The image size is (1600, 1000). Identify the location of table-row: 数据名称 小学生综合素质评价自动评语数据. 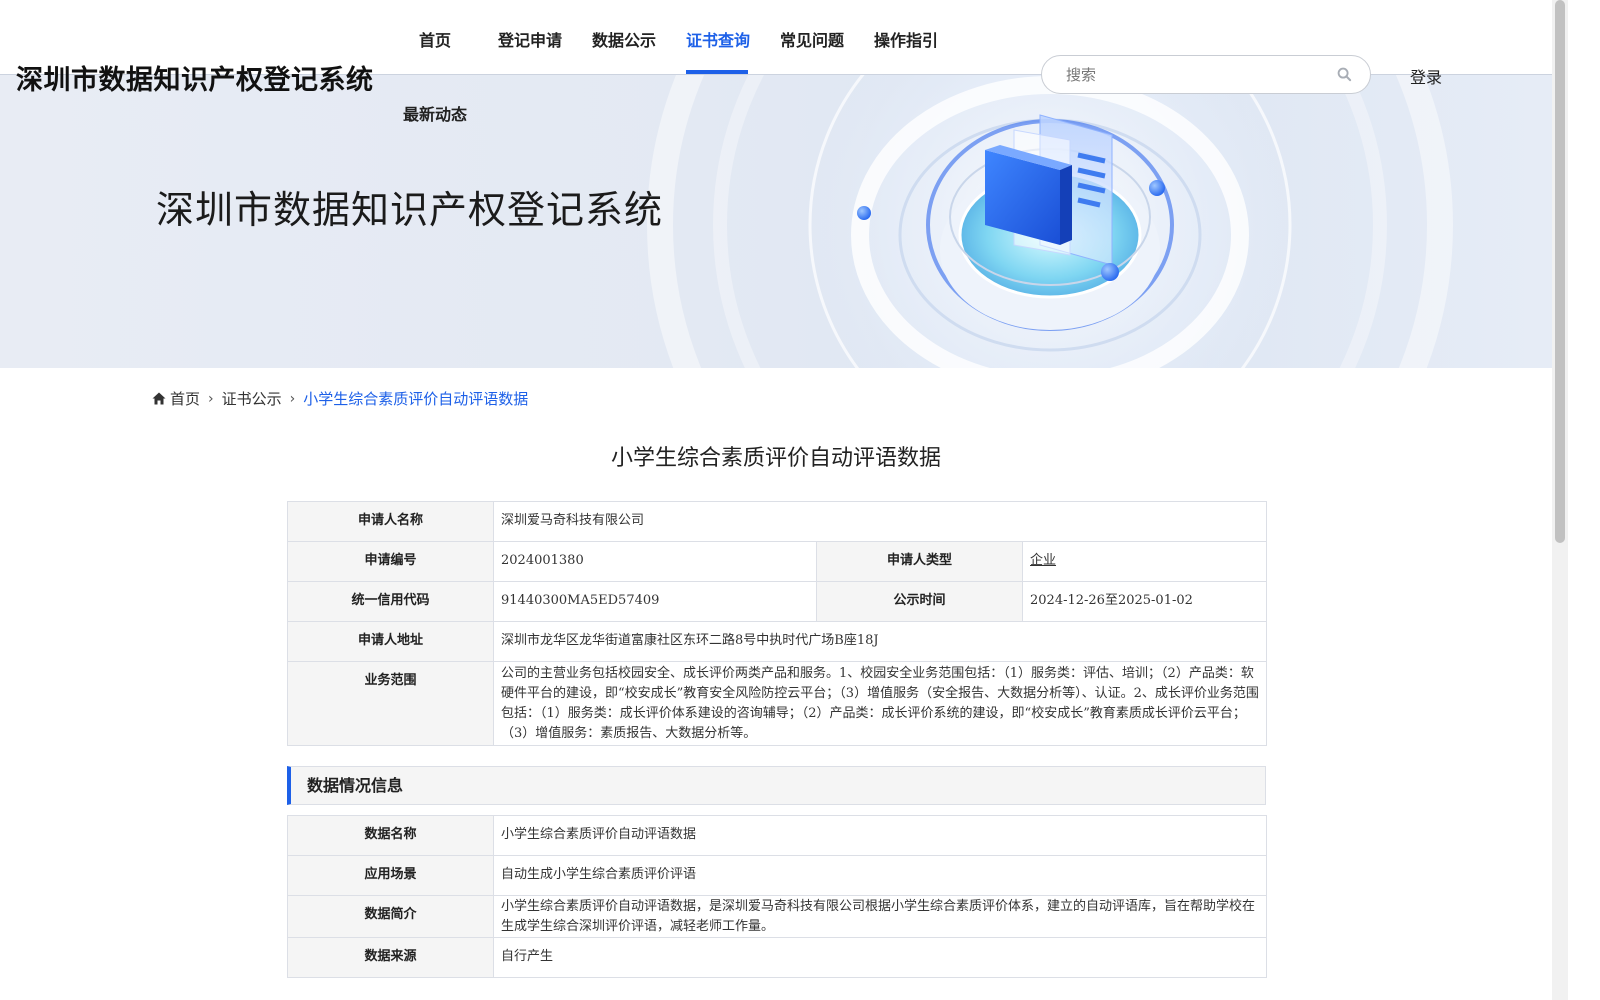
(777, 835).